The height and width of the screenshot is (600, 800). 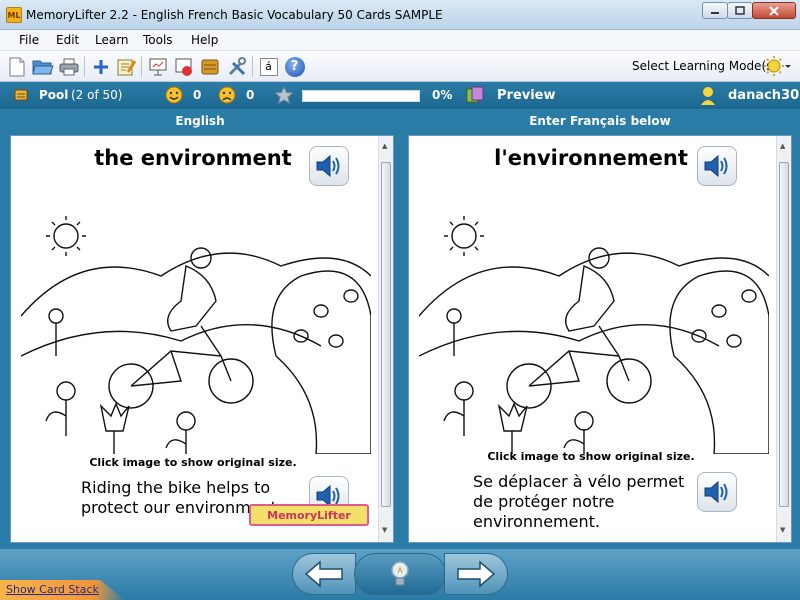 I want to click on print-icon, so click(x=68, y=66).